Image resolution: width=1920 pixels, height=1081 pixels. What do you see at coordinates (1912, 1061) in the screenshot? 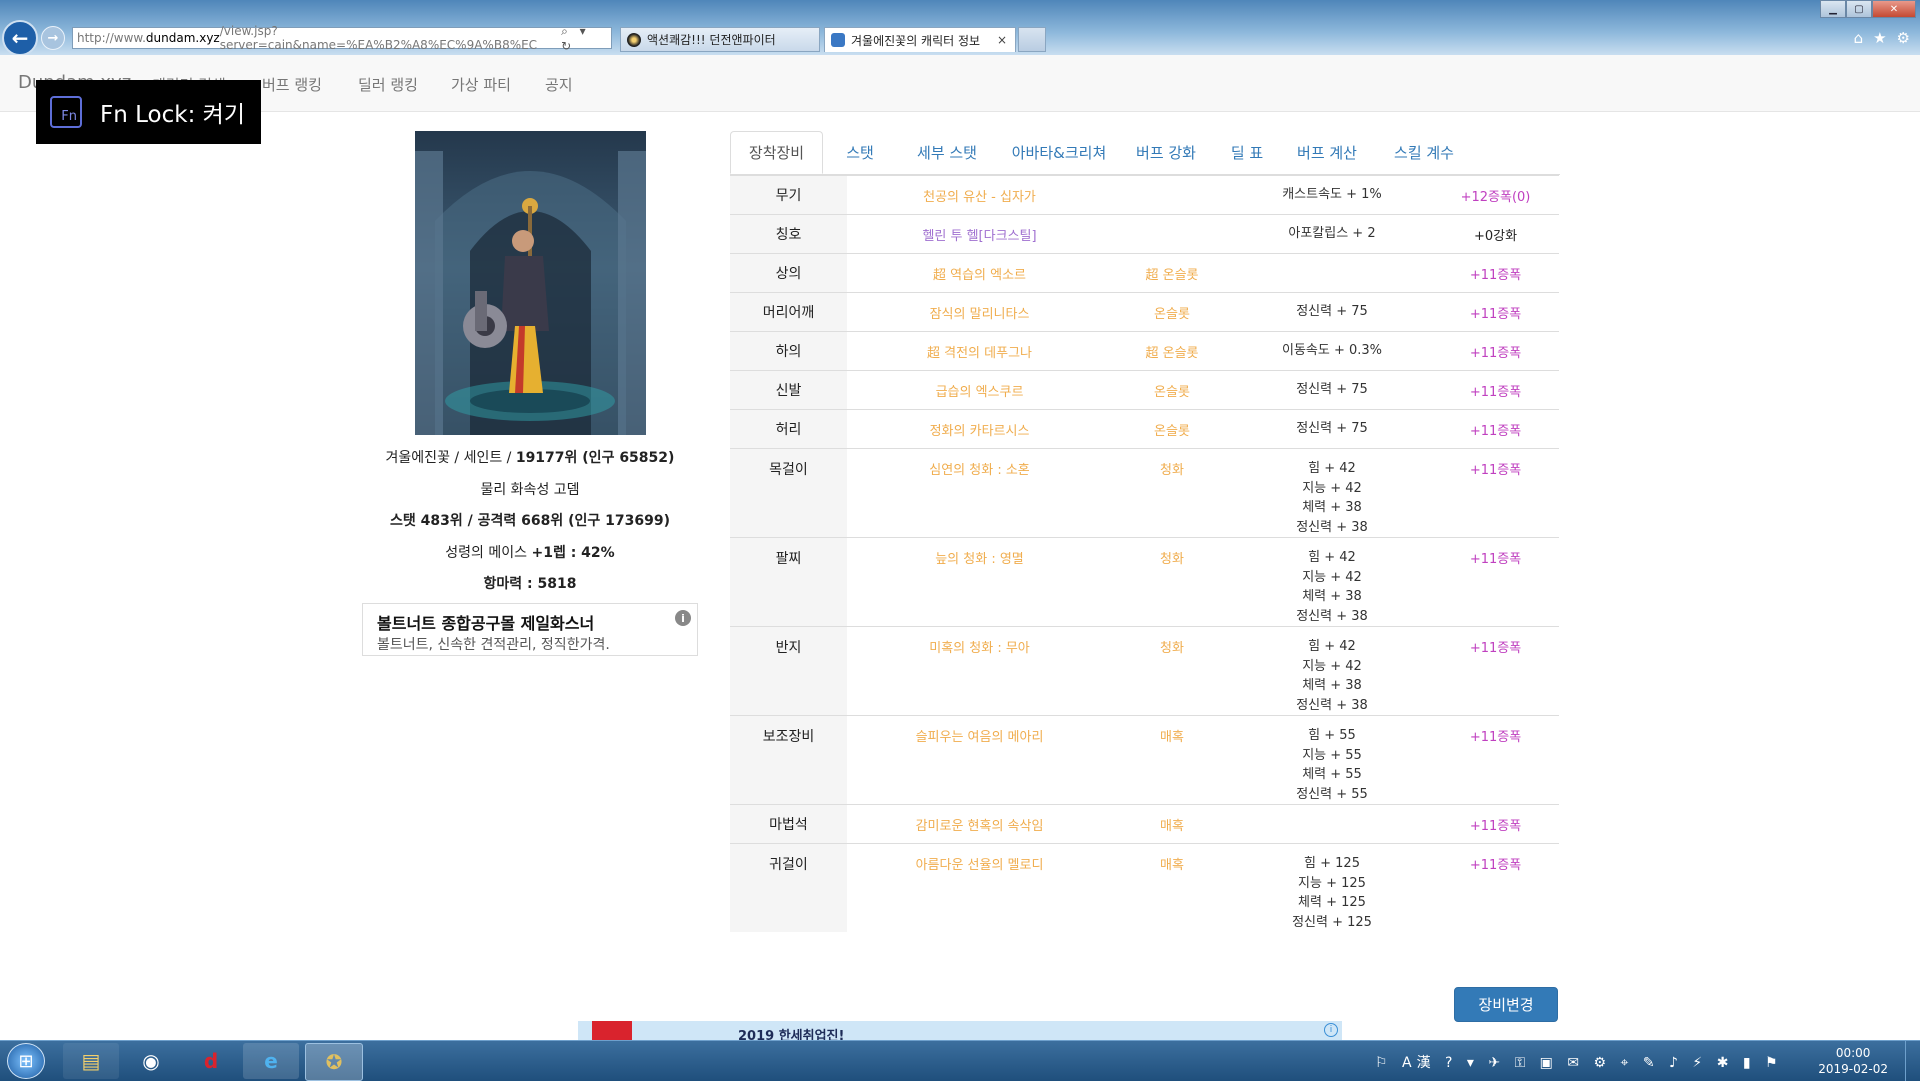
I see `show-desktop-button` at bounding box center [1912, 1061].